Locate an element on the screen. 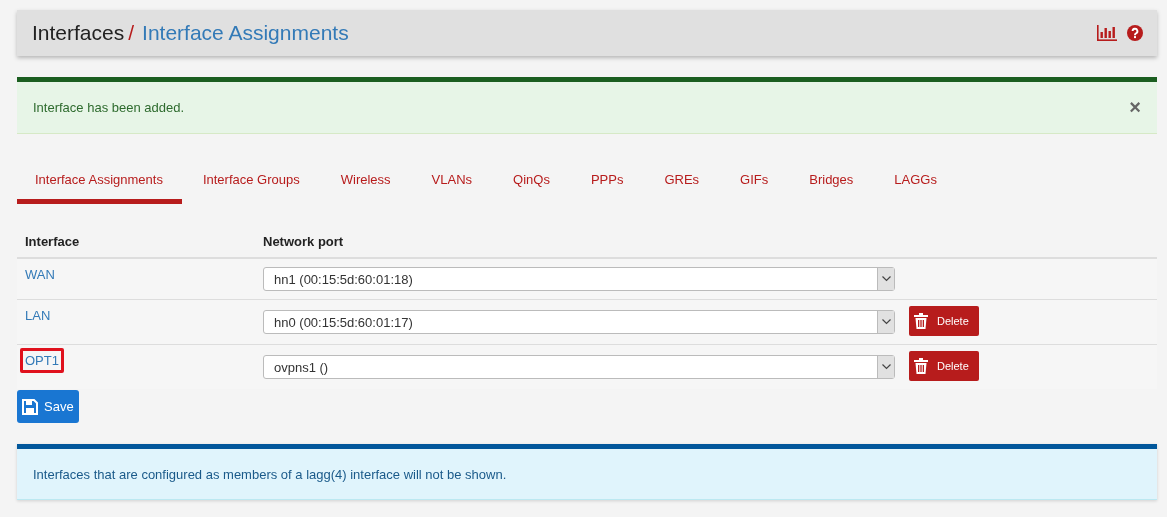 The width and height of the screenshot is (1167, 517). tab: GREs is located at coordinates (681, 182).